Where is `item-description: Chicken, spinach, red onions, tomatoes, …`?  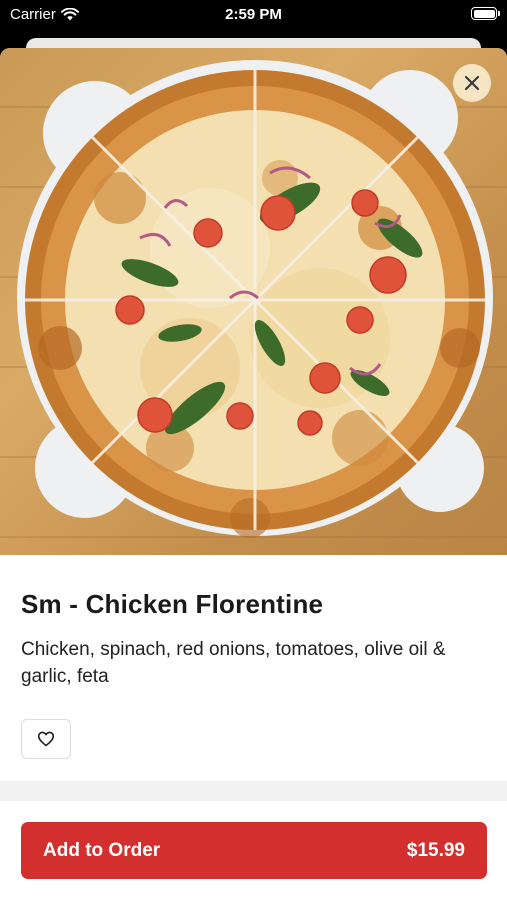 item-description: Chicken, spinach, red onions, tomatoes, … is located at coordinates (233, 663).